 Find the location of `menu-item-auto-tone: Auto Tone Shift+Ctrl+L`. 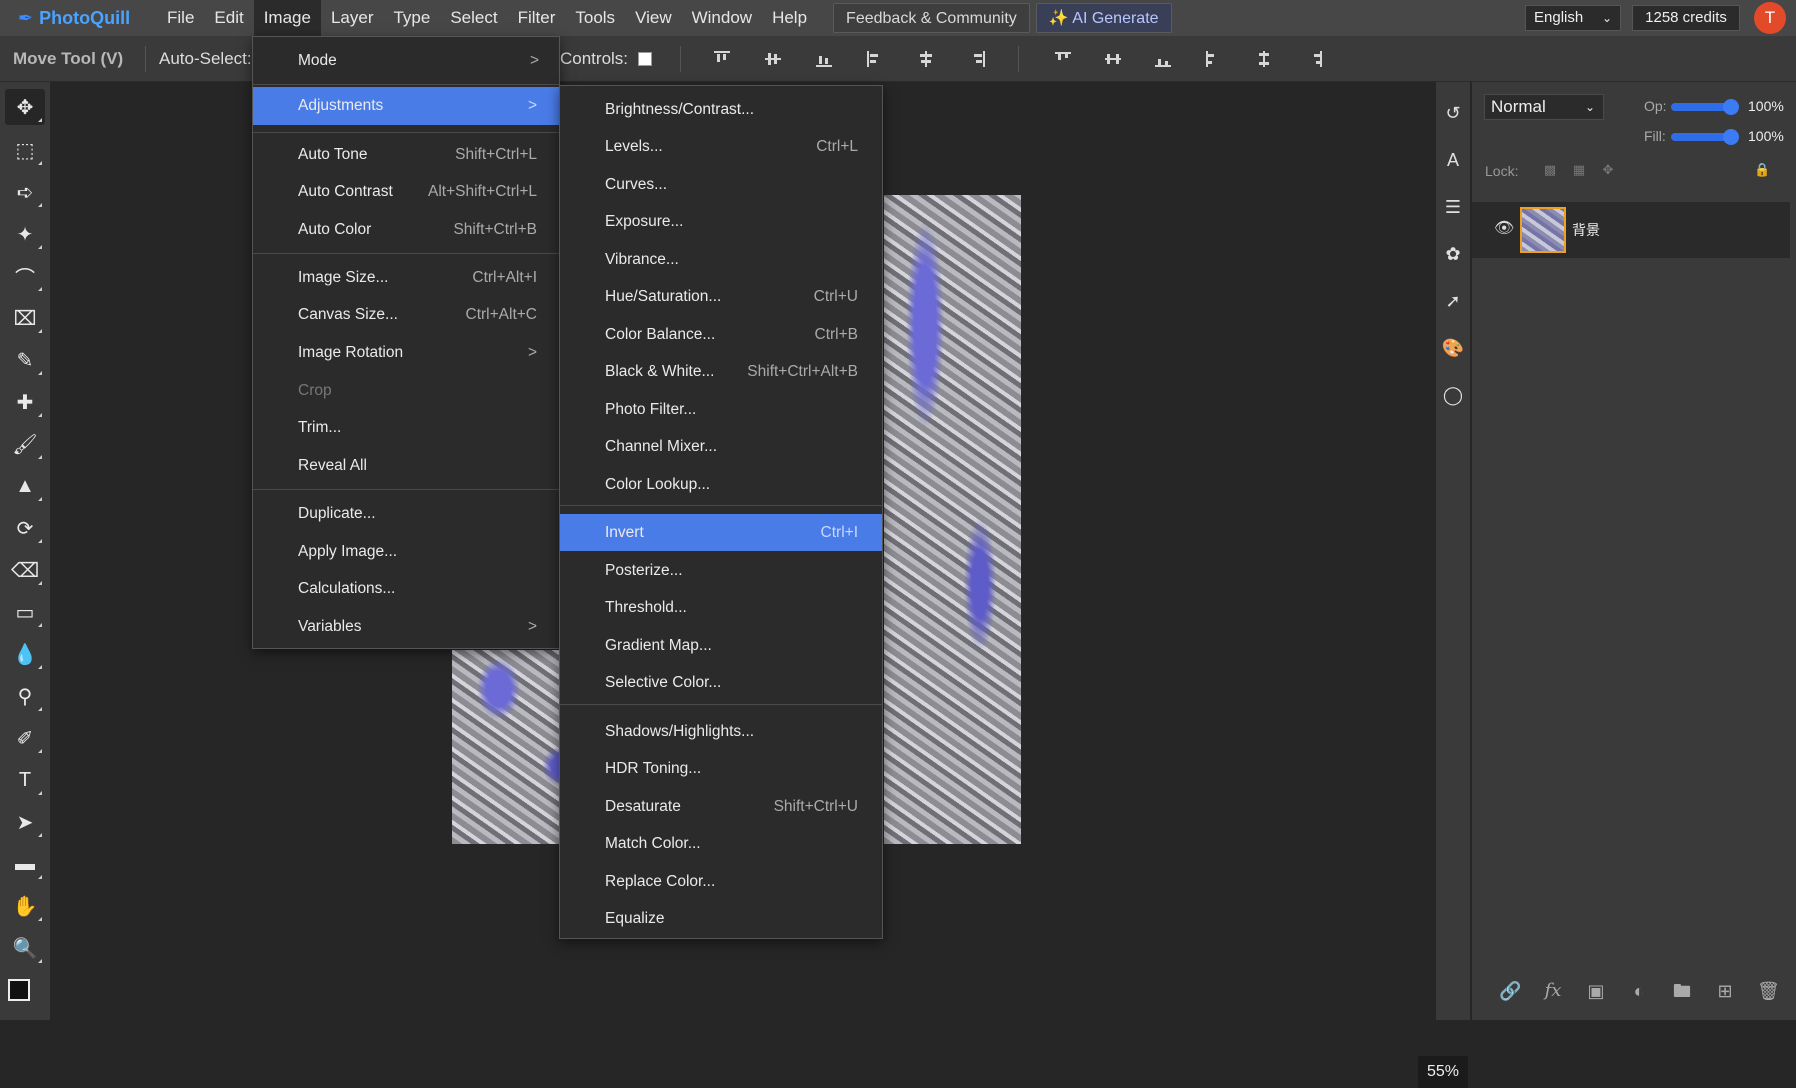

menu-item-auto-tone: Auto Tone Shift+Ctrl+L is located at coordinates (406, 154).